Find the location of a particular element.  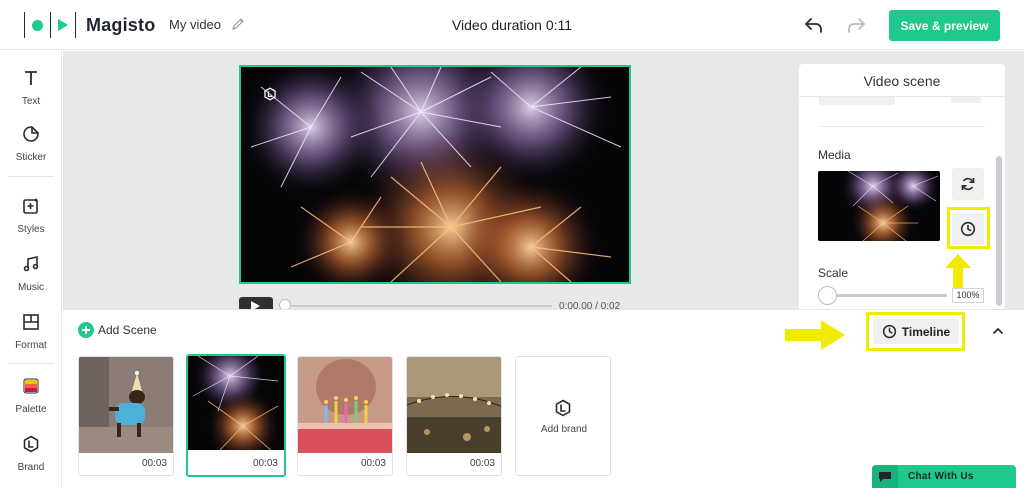

sticker-icon is located at coordinates (31, 134).